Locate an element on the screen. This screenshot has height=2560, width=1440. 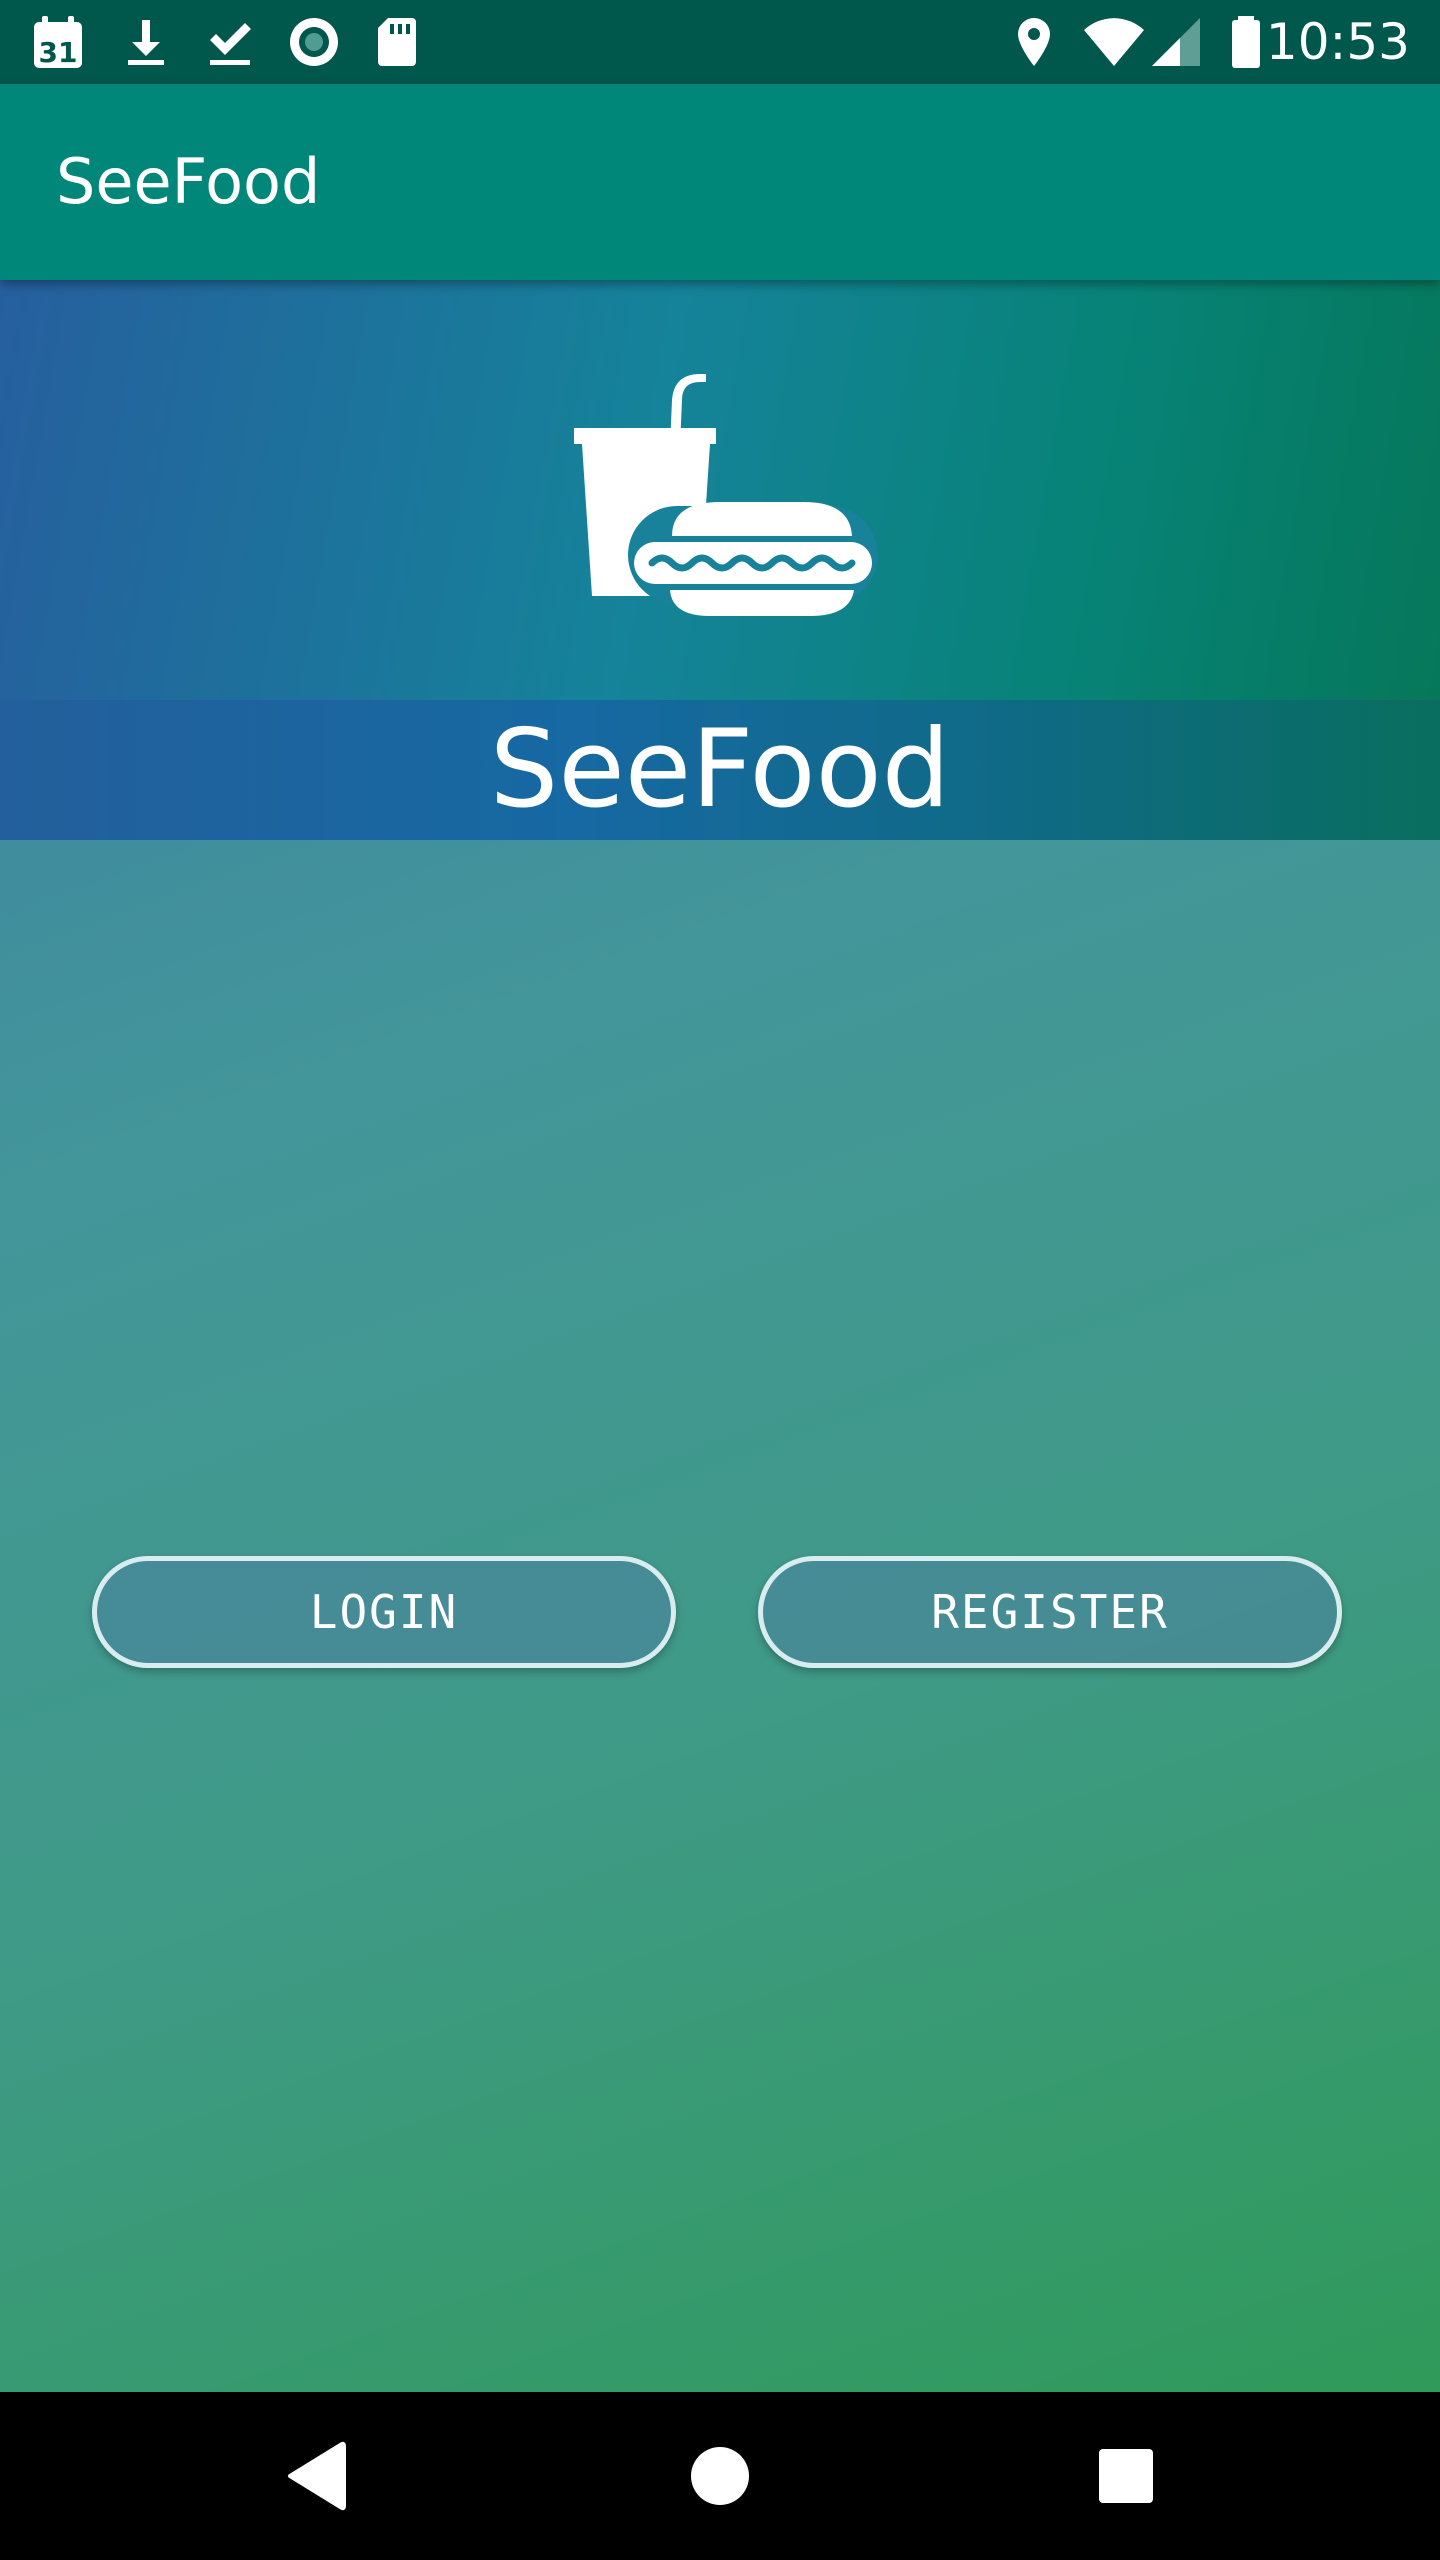
register-button: REGISTER is located at coordinates (1050, 1612).